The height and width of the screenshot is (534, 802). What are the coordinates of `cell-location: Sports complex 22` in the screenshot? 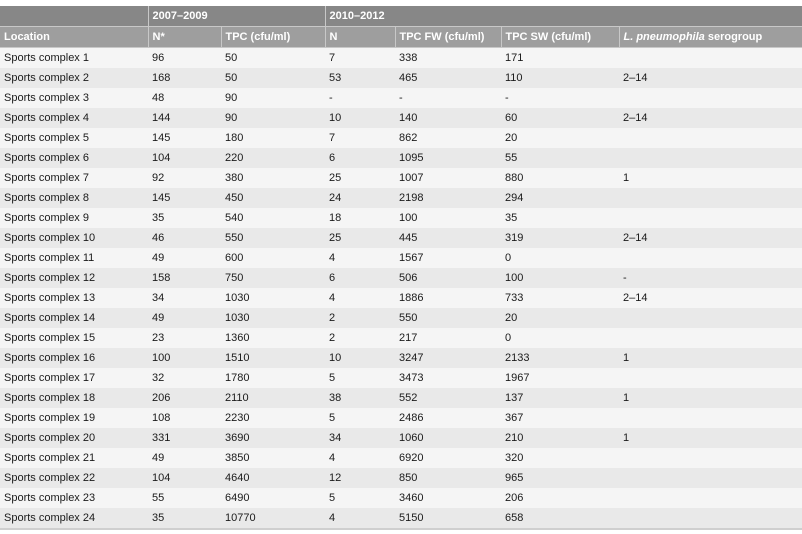 It's located at (74, 478).